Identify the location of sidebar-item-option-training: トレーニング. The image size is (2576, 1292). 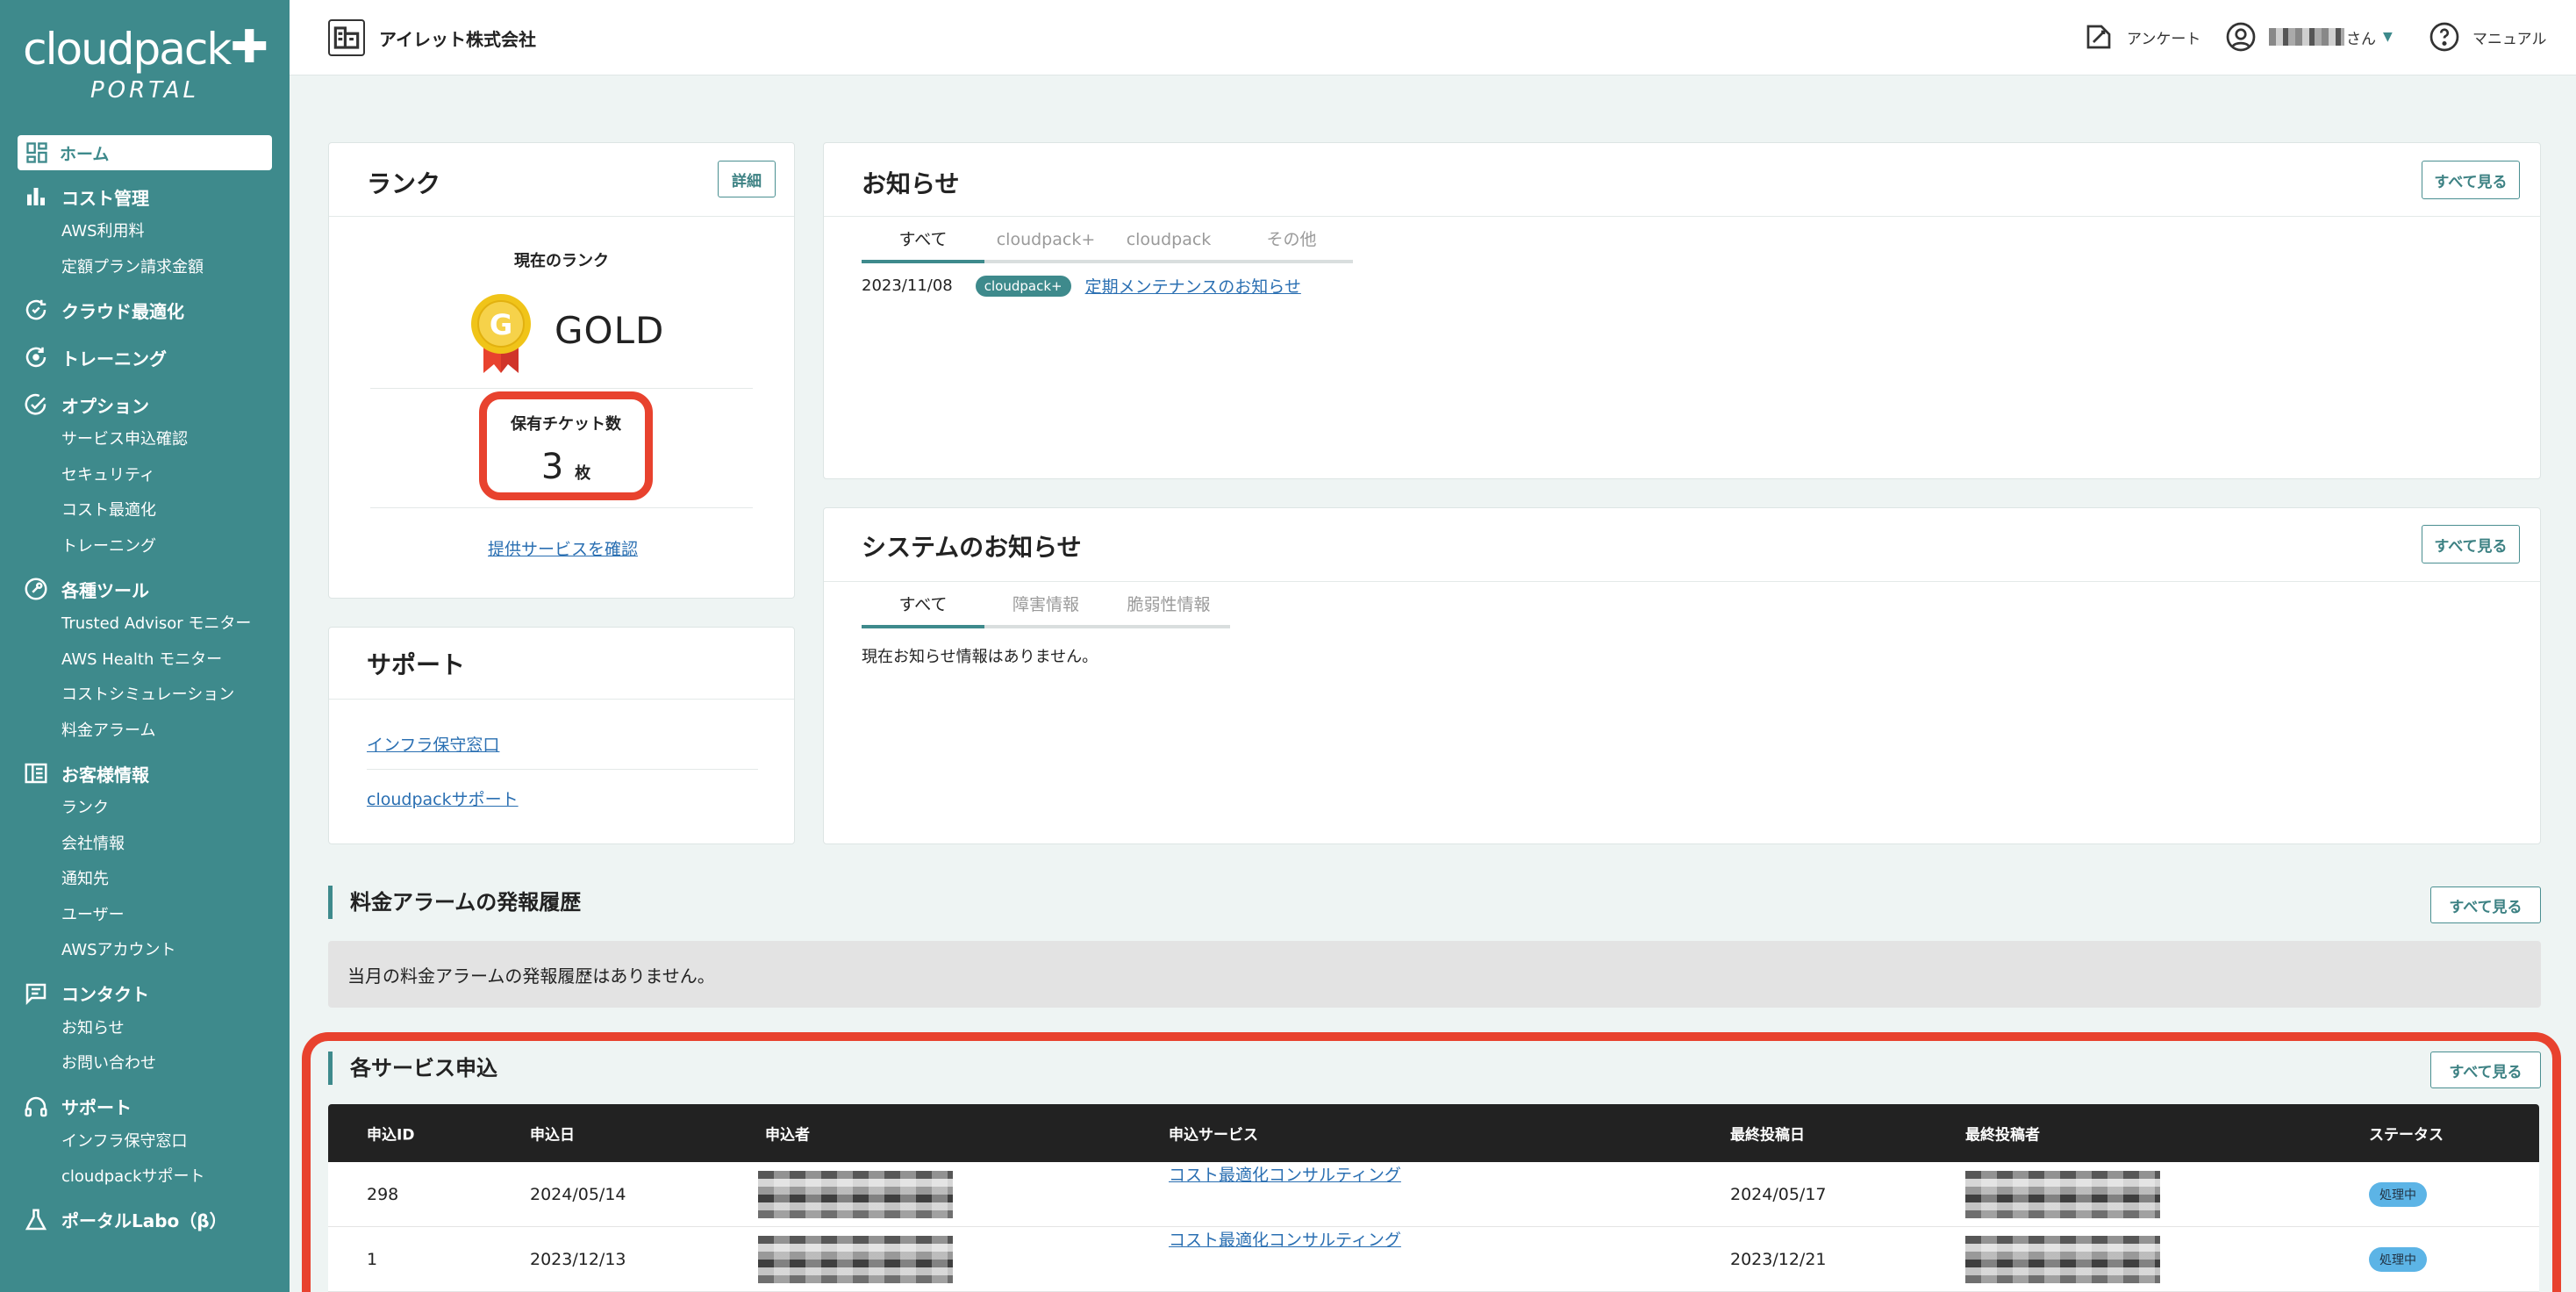
(145, 547).